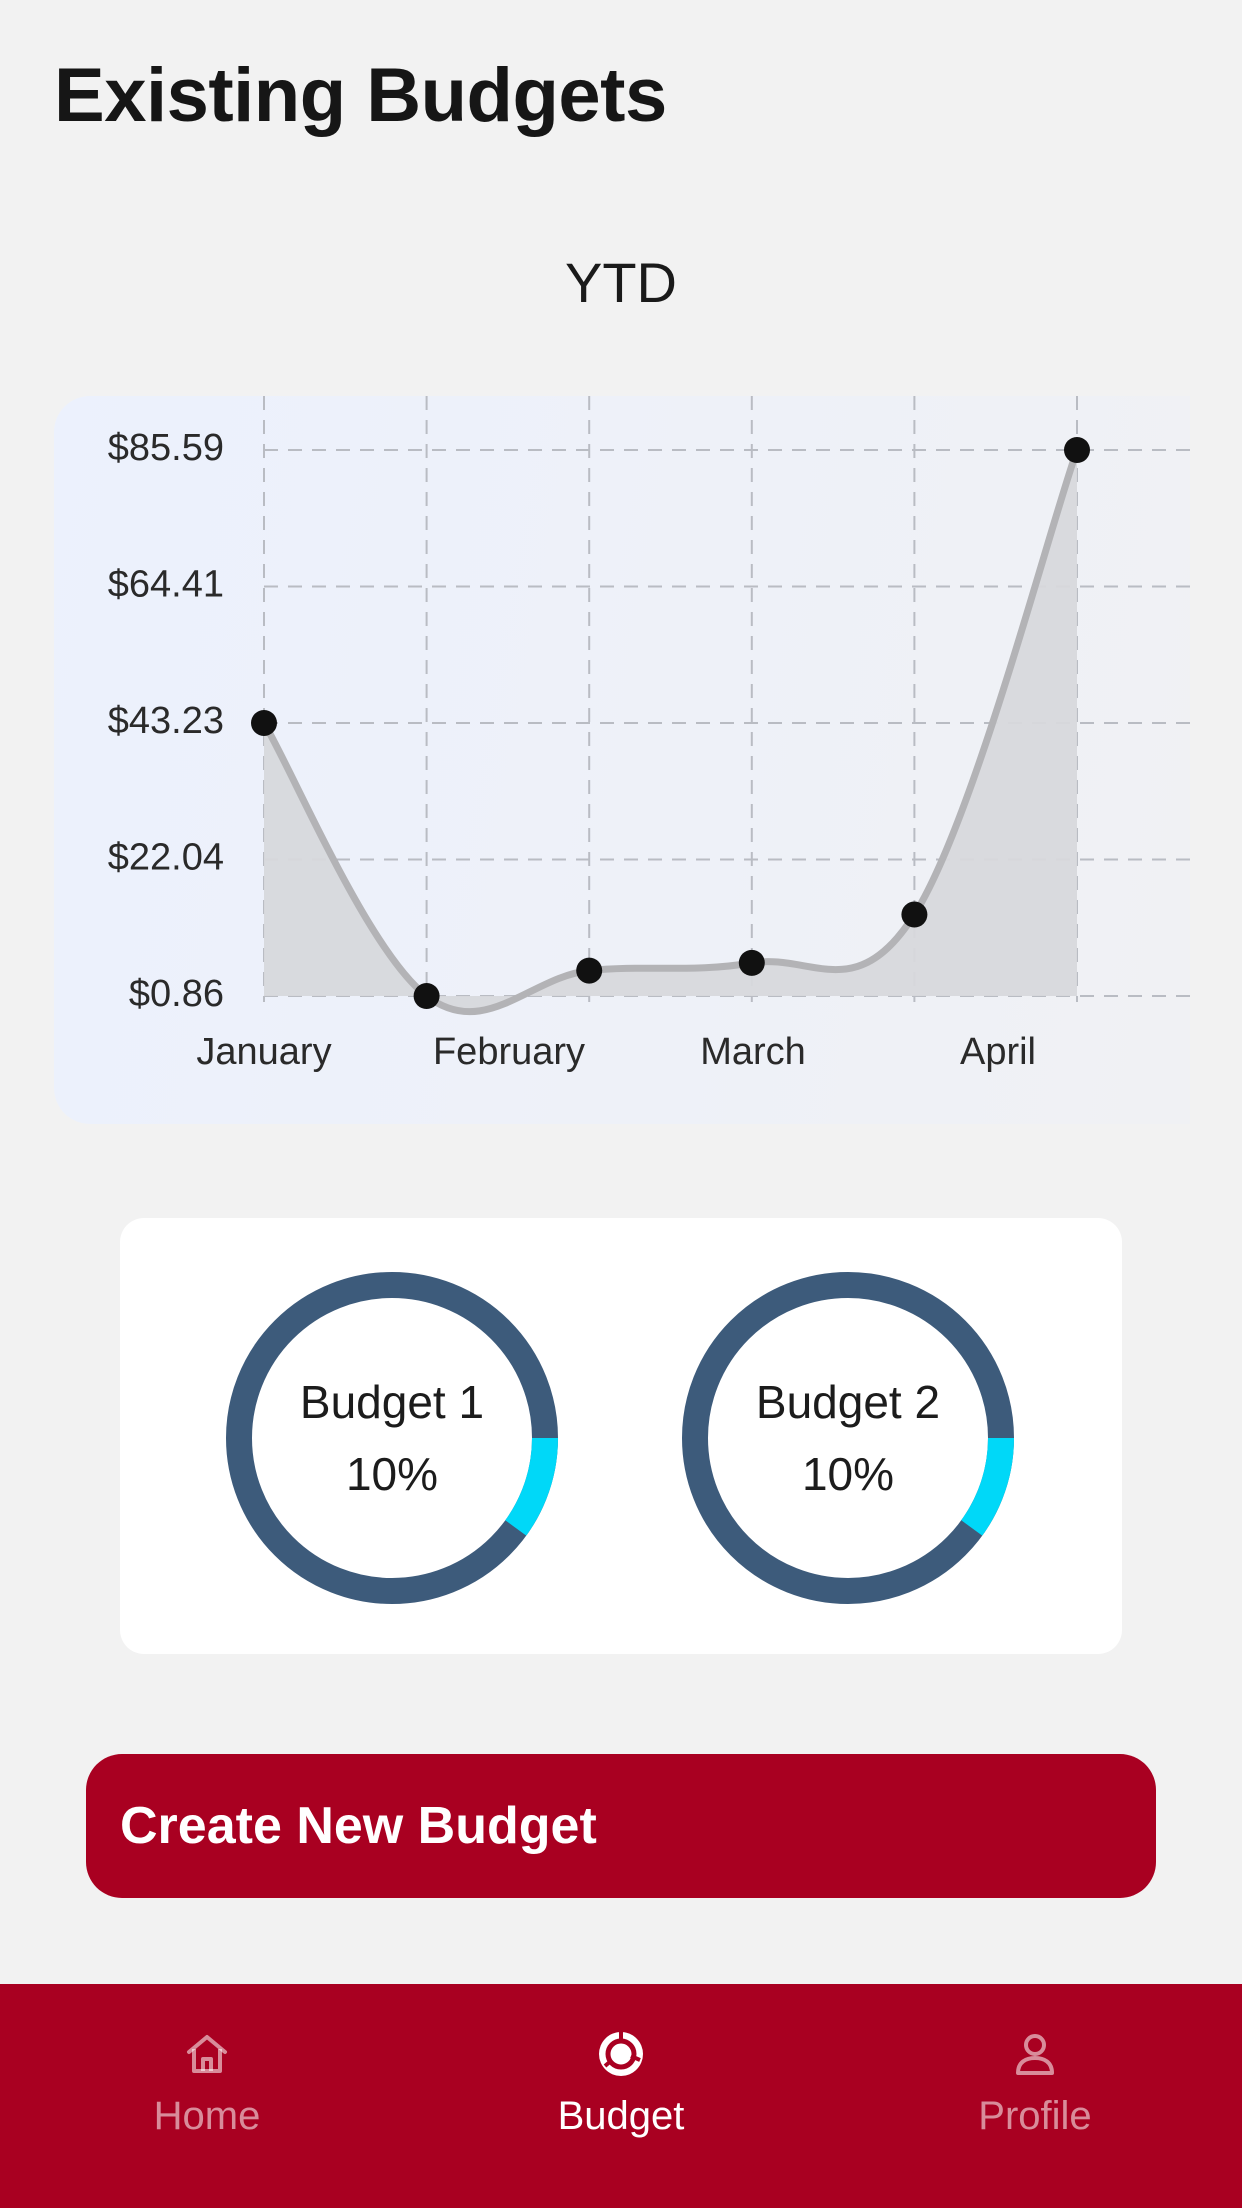  I want to click on tab-profile-label: Profile, so click(1035, 2116).